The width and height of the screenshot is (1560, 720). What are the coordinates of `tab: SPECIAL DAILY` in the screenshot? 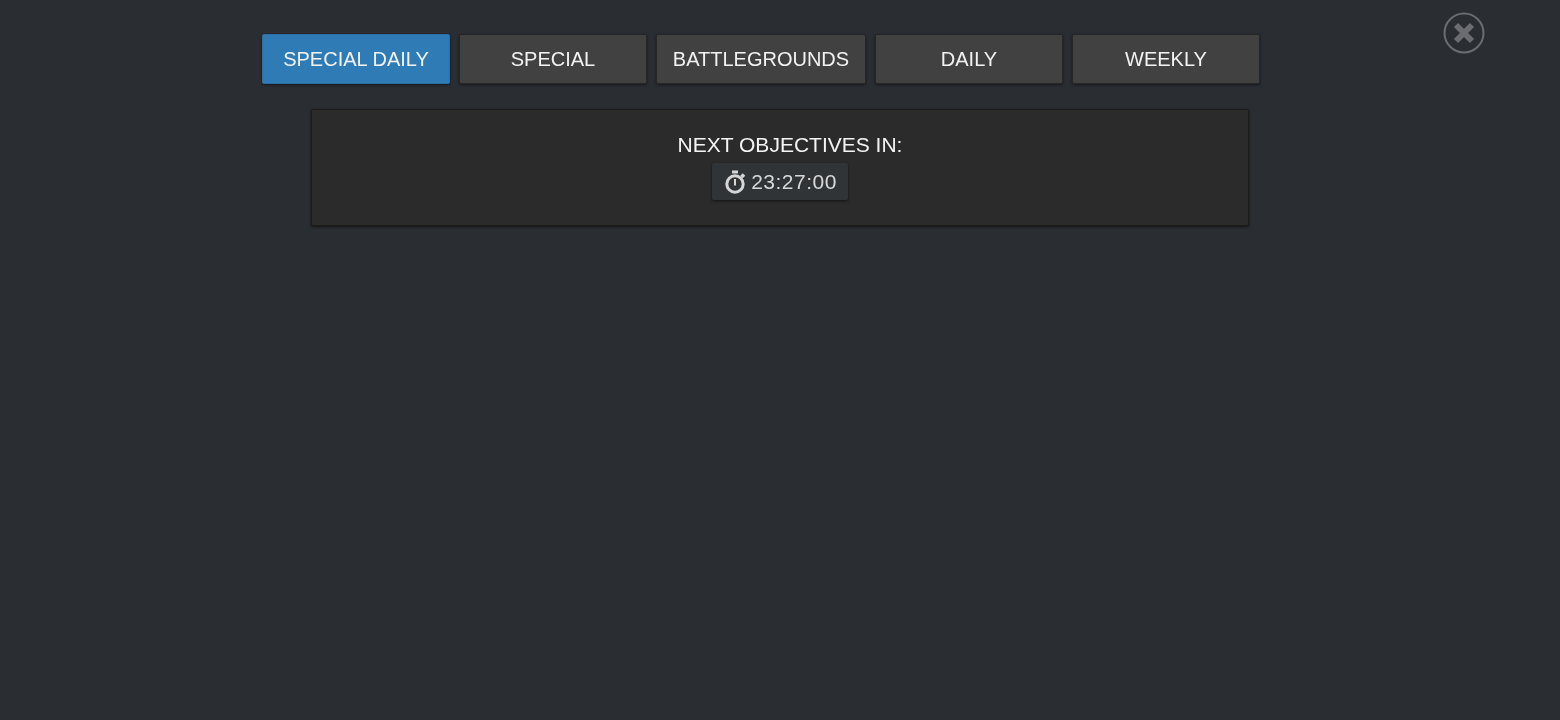 It's located at (356, 59).